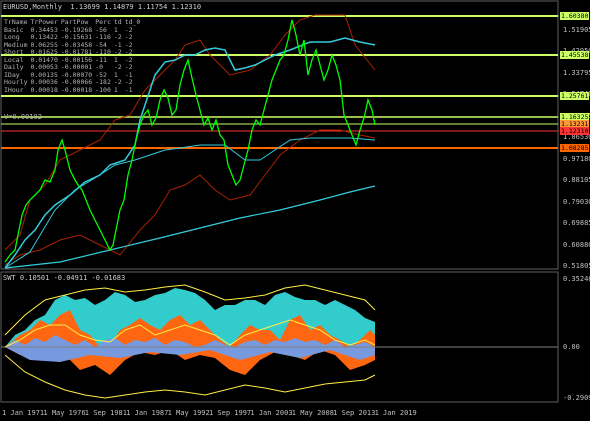  Describe the element at coordinates (64, 278) in the screenshot. I see `indicator-title: SWT 0.10501 -0.04911 -0.01683` at that location.